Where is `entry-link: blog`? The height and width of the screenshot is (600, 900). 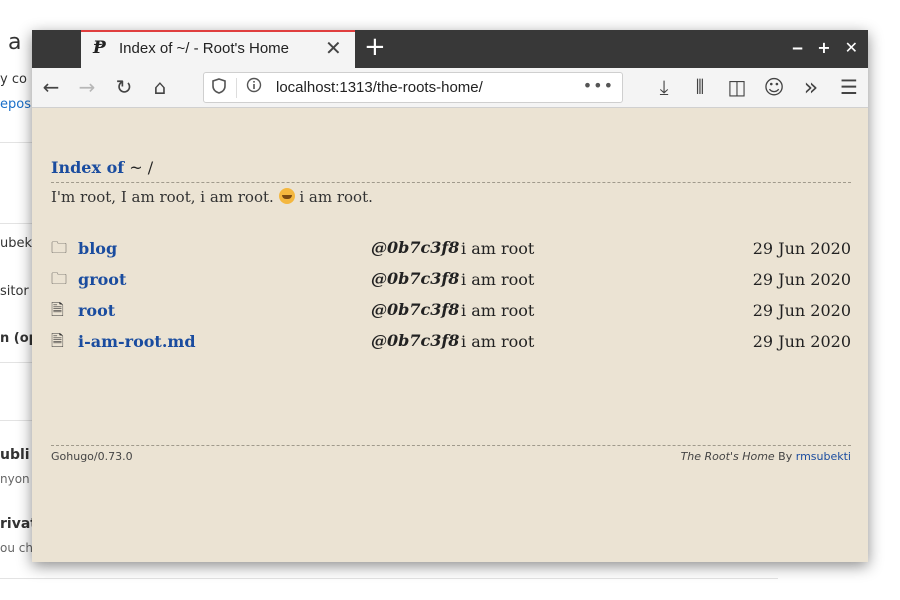 entry-link: blog is located at coordinates (97, 248).